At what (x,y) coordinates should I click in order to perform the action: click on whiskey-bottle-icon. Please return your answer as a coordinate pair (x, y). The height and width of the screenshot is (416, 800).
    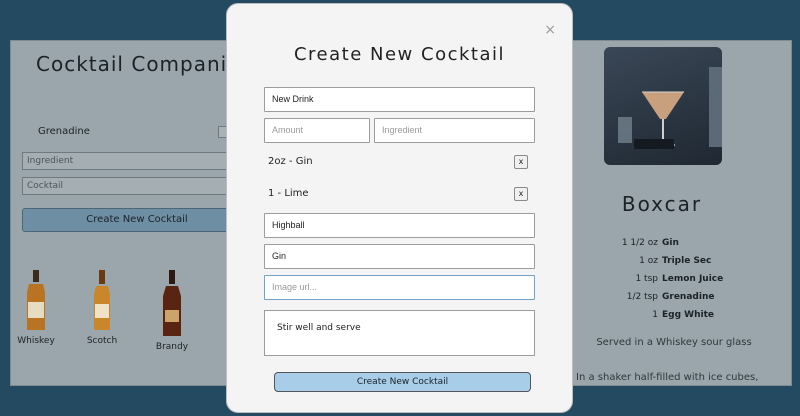
    Looking at the image, I should click on (36, 300).